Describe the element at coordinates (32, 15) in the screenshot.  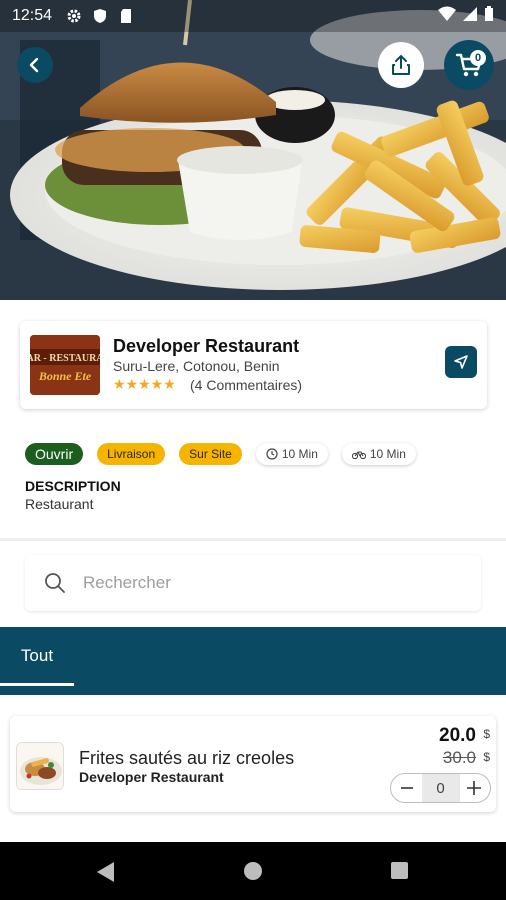
I see `status-time: 12:54` at that location.